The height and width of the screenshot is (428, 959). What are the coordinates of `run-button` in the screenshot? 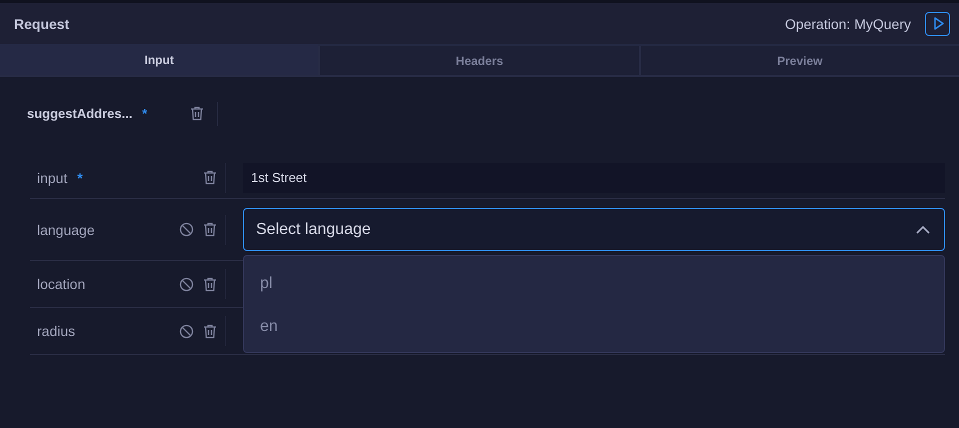 It's located at (937, 24).